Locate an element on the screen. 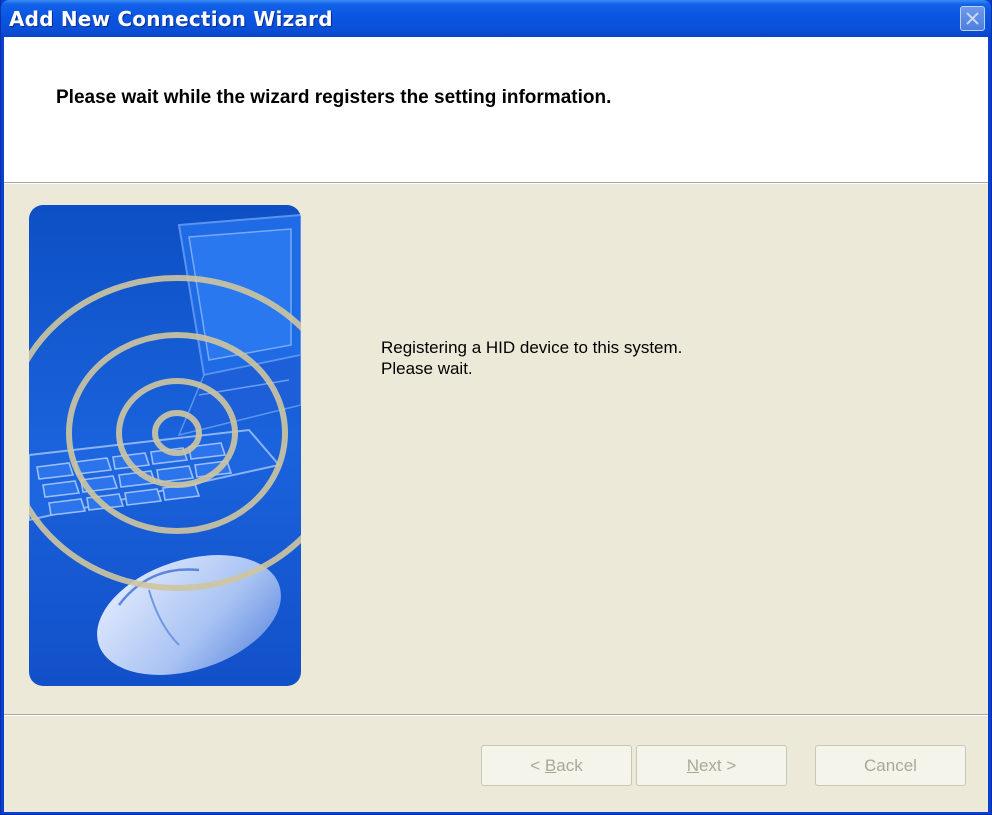 The height and width of the screenshot is (815, 992). back-label-rest: ack is located at coordinates (569, 765).